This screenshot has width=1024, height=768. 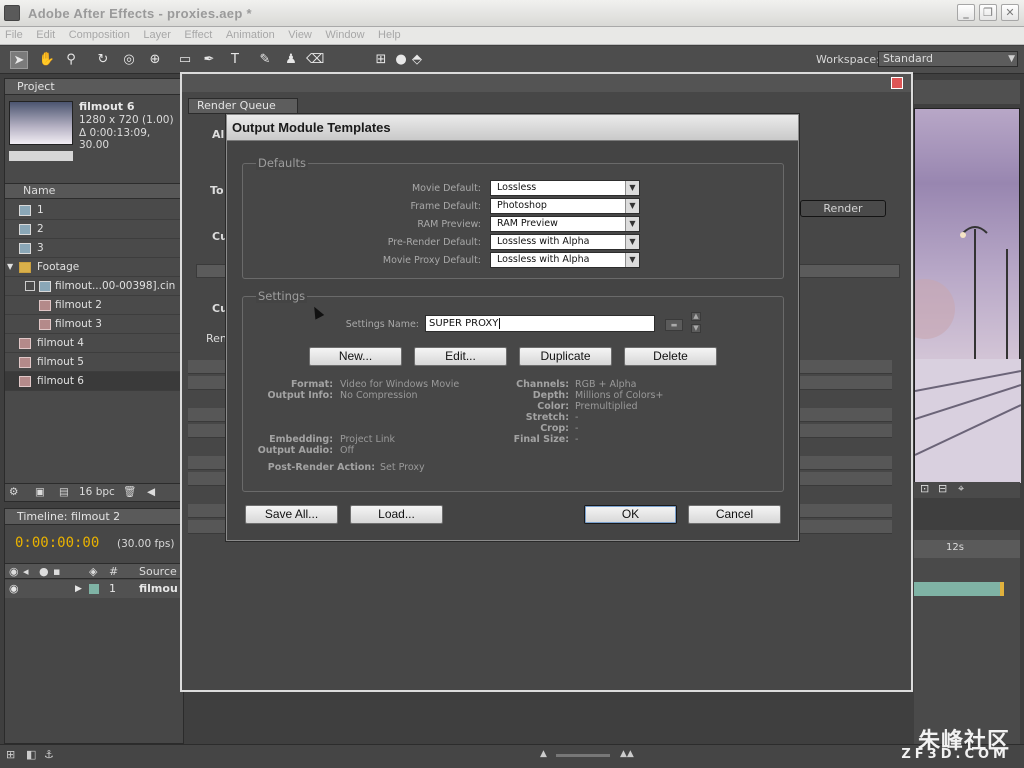 I want to click on layer-name: filmou, so click(x=158, y=589).